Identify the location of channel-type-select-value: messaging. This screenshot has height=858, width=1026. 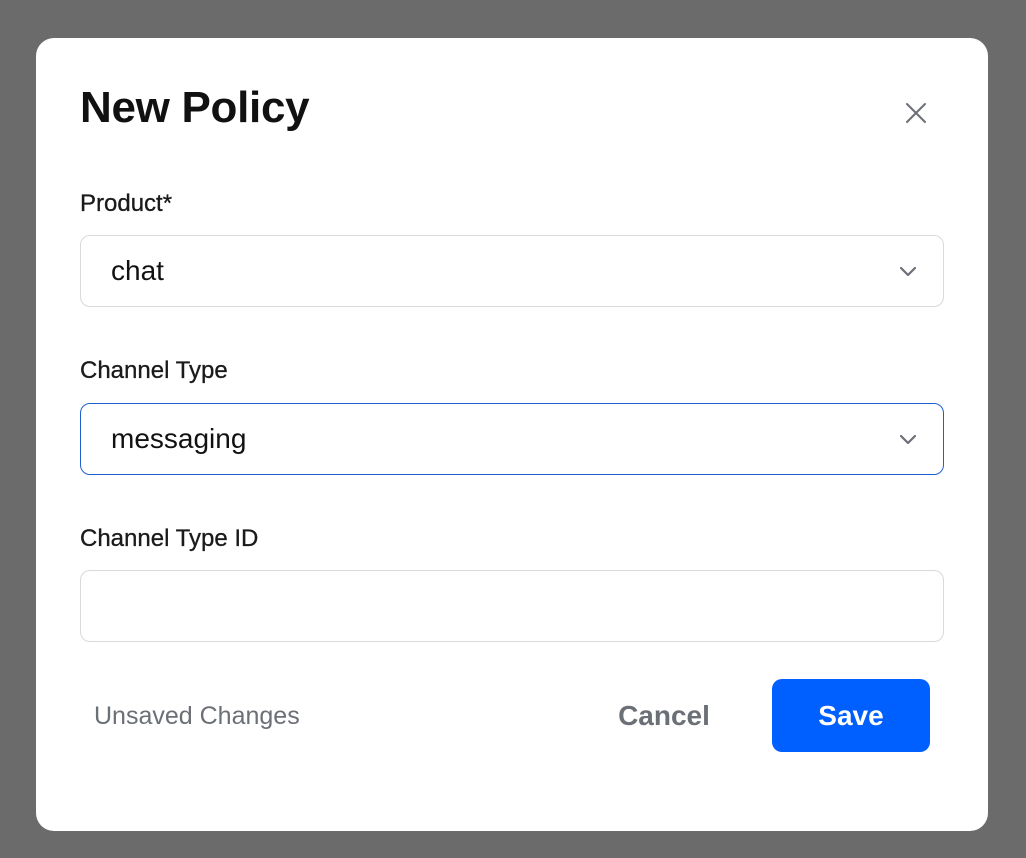
(179, 438).